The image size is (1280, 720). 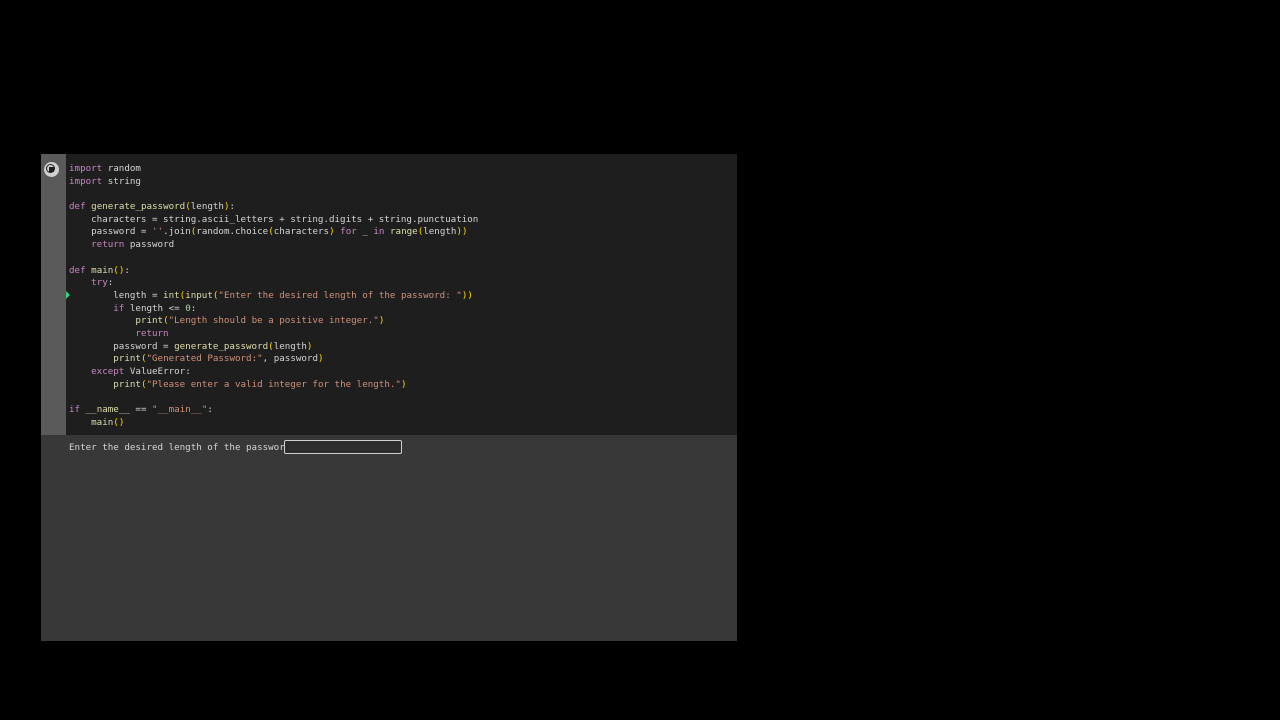 What do you see at coordinates (218, 359) in the screenshot?
I see `code-line: print("Generated Password:", password)` at bounding box center [218, 359].